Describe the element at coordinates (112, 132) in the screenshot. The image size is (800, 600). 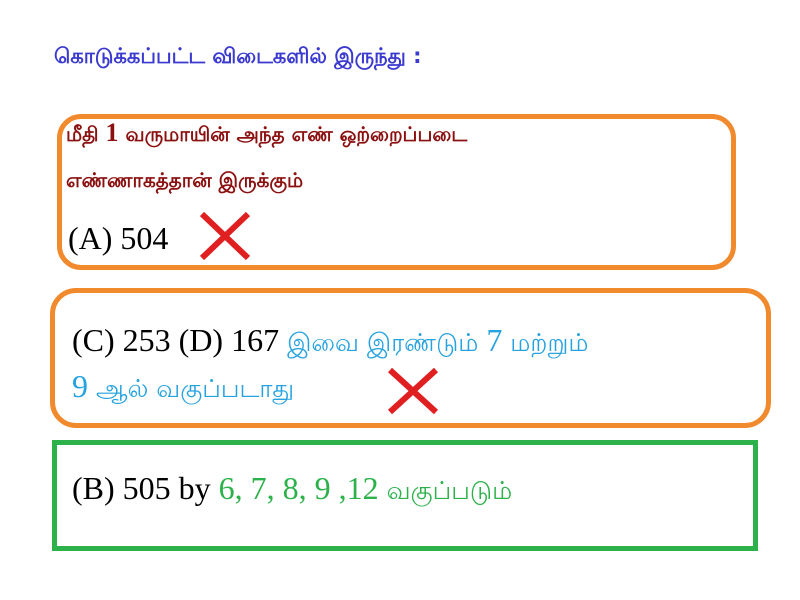
I see `remainder-number: 1` at that location.